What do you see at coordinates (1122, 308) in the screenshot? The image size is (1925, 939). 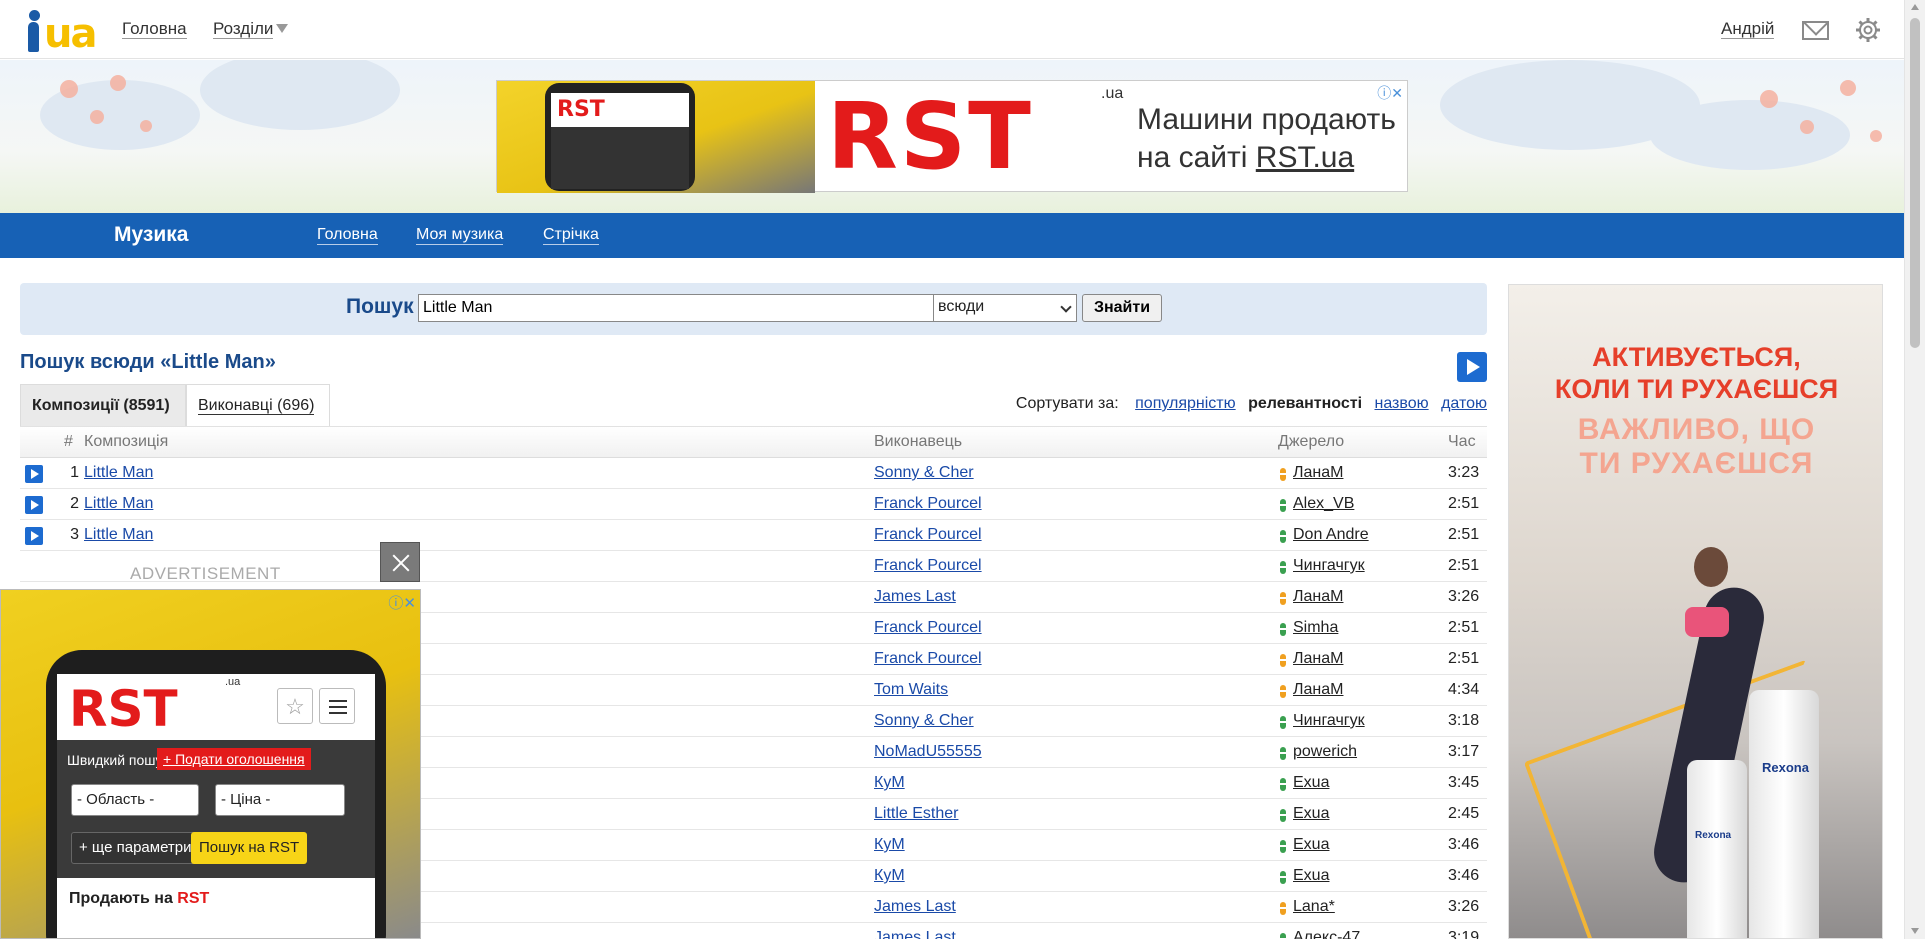 I see `search-button: Знайти` at bounding box center [1122, 308].